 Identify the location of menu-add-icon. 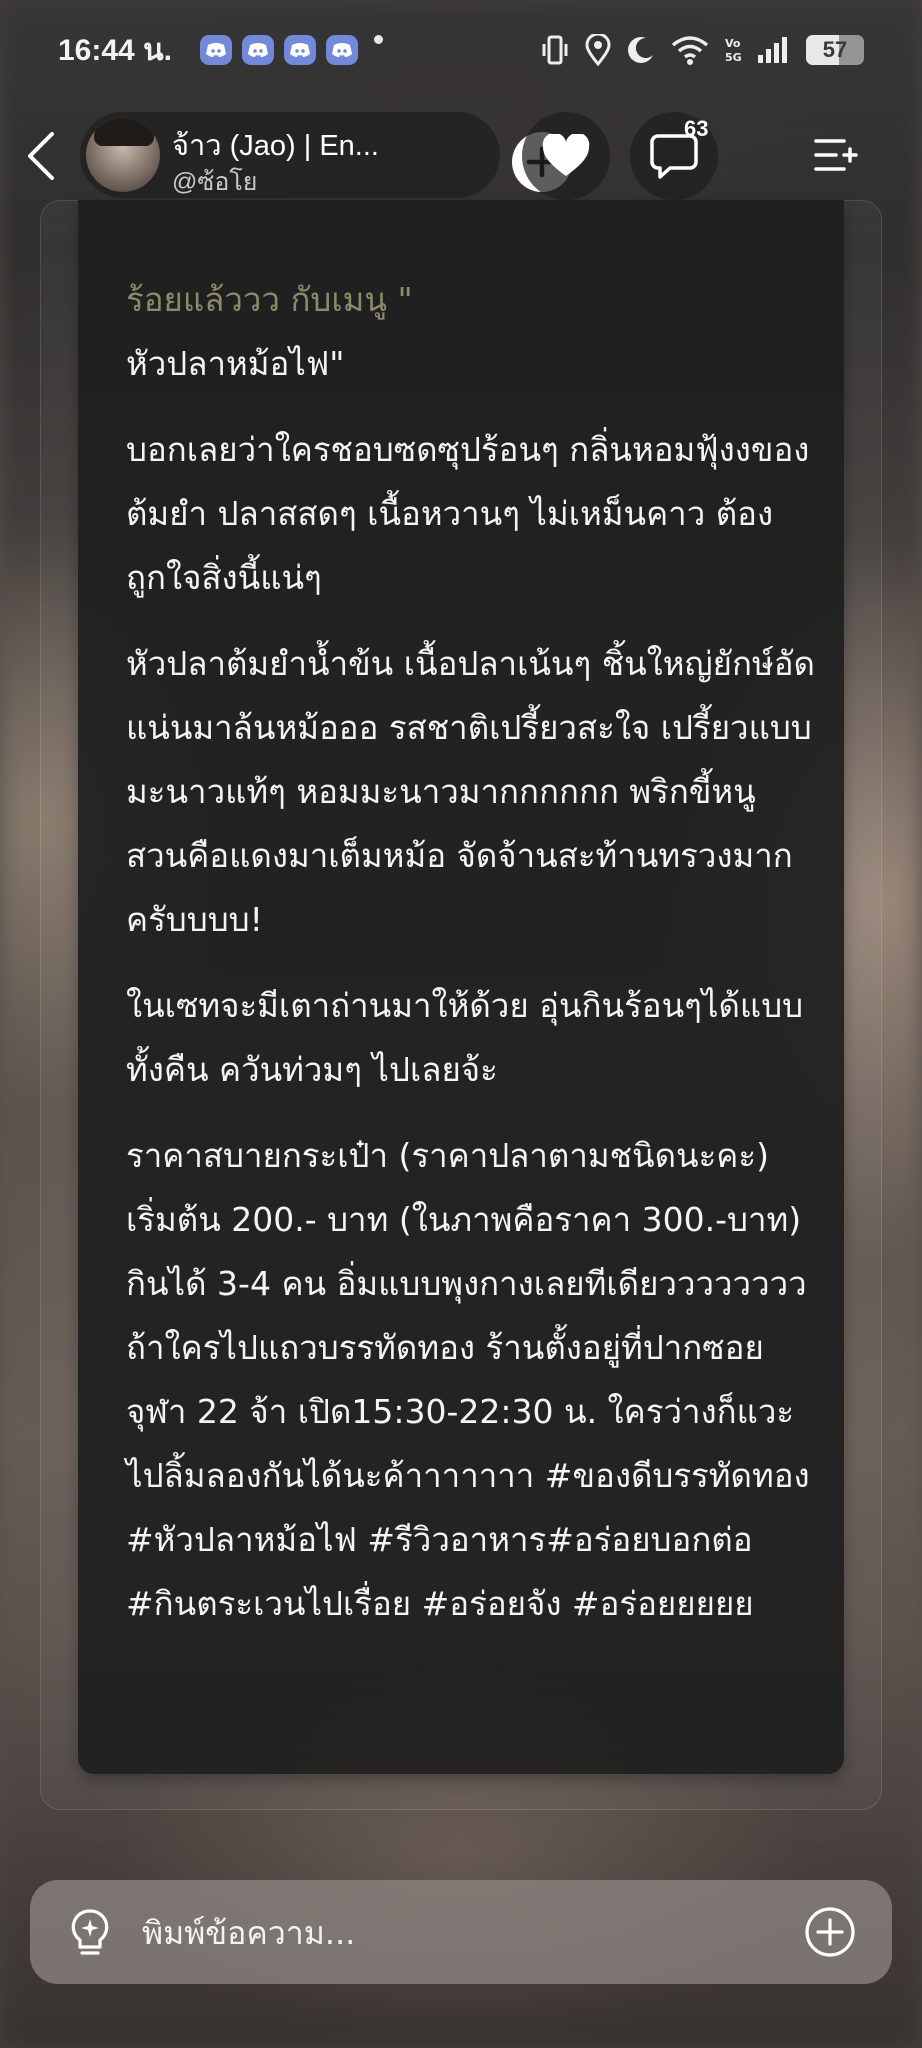
(836, 155).